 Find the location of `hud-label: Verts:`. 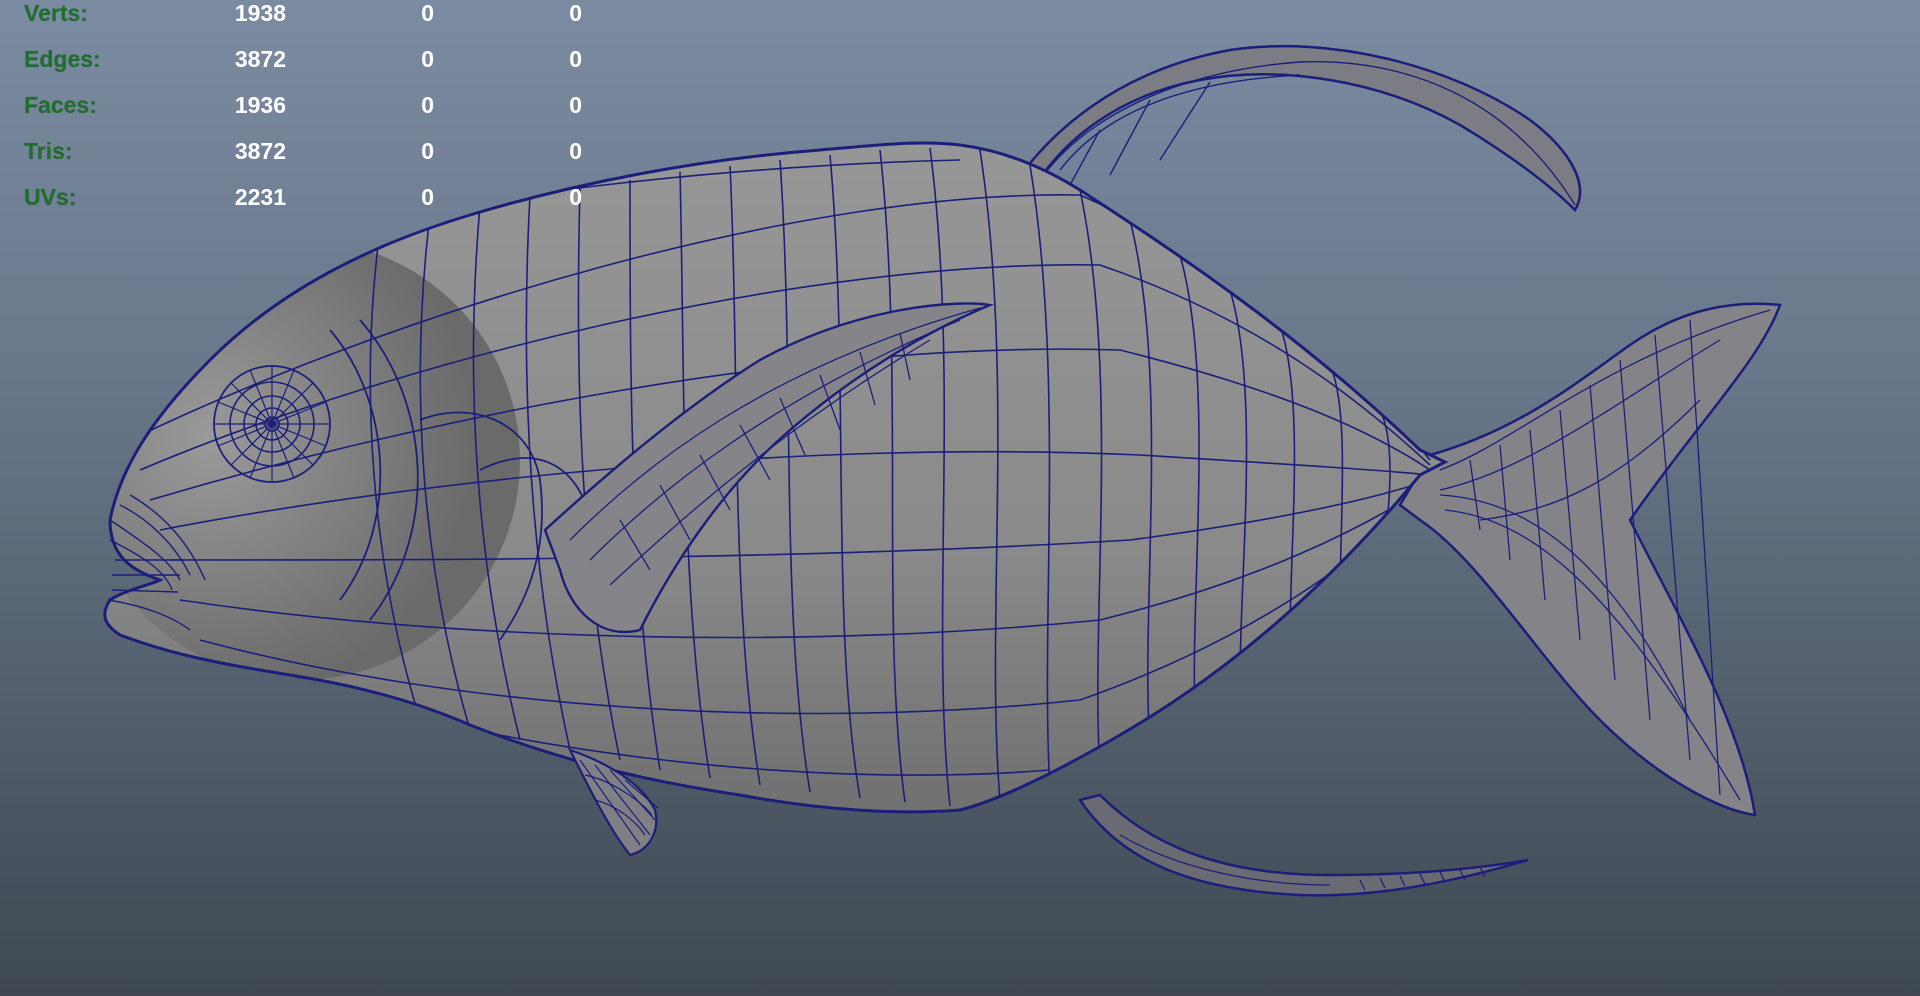

hud-label: Verts: is located at coordinates (56, 13).